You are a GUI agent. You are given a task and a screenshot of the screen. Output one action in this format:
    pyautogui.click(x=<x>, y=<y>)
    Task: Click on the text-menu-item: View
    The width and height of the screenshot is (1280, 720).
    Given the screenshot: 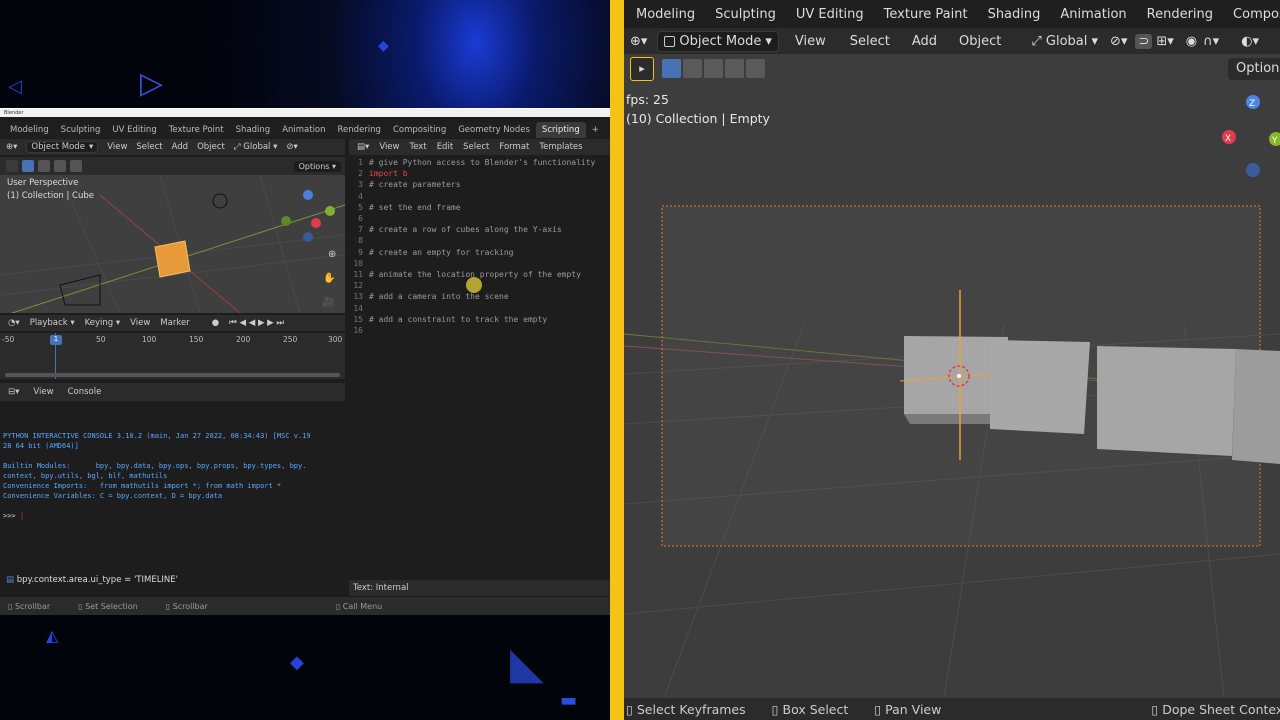 What is the action you would take?
    pyautogui.click(x=389, y=147)
    